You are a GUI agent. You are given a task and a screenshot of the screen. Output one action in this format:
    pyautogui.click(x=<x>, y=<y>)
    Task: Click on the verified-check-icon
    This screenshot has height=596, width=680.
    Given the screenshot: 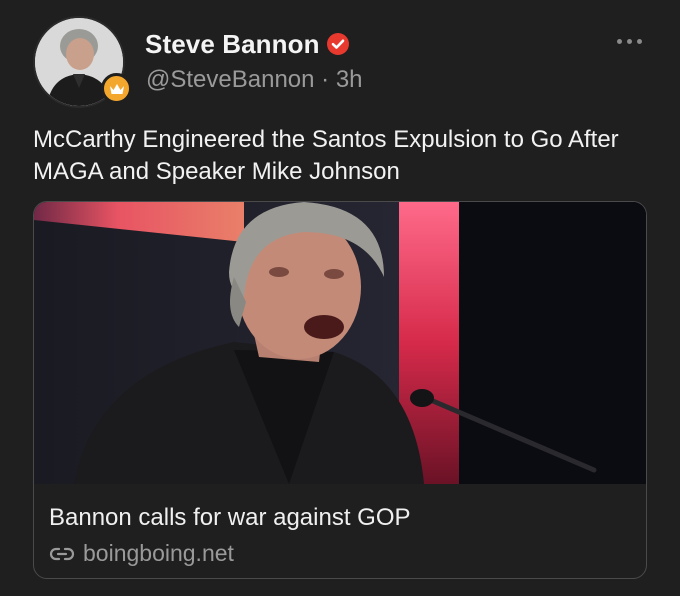 What is the action you would take?
    pyautogui.click(x=338, y=44)
    